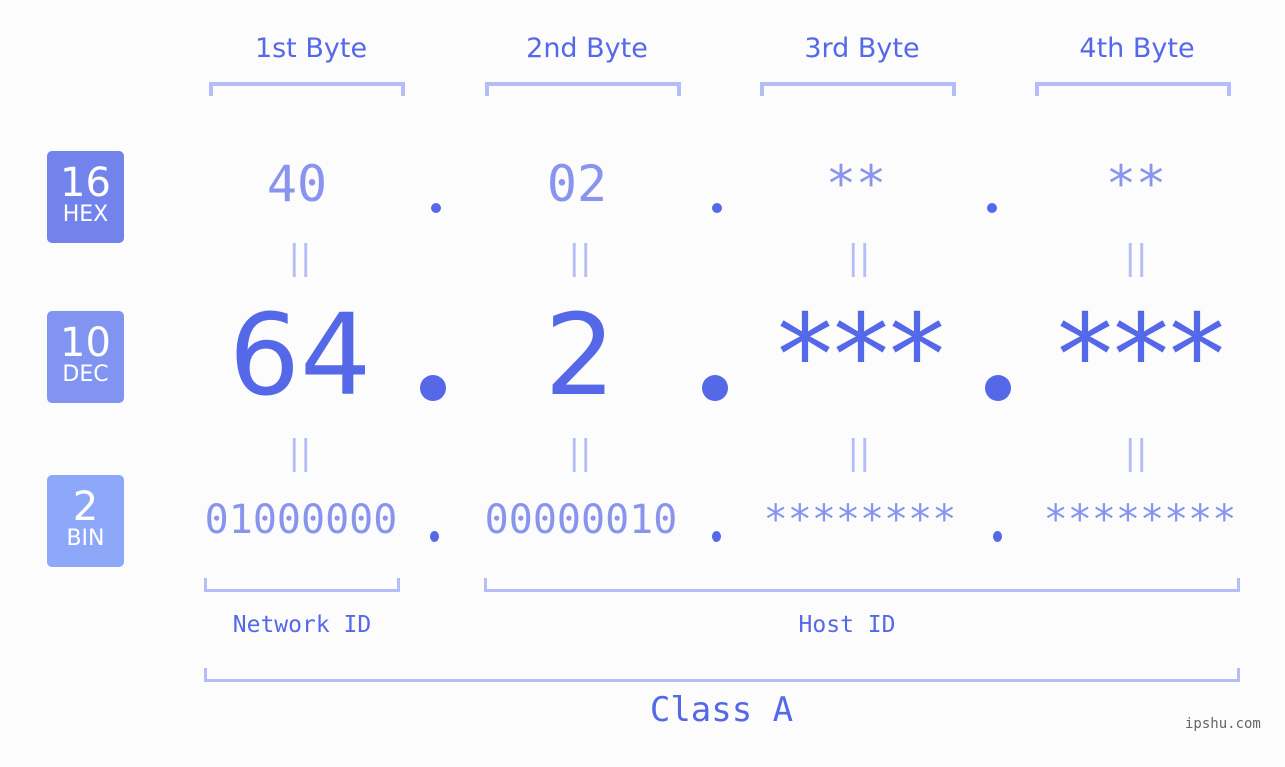 The height and width of the screenshot is (767, 1285). I want to click on hex-badge: 16 HEX, so click(85, 197).